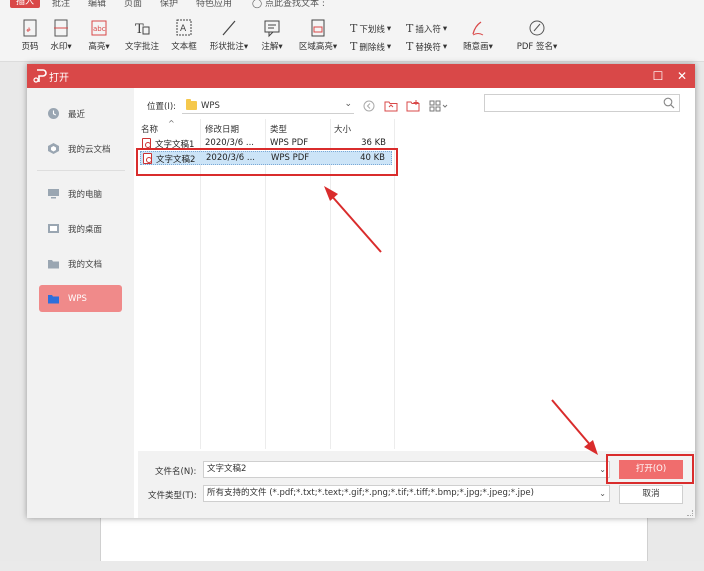  What do you see at coordinates (53, 264) in the screenshot?
I see `folder-icon` at bounding box center [53, 264].